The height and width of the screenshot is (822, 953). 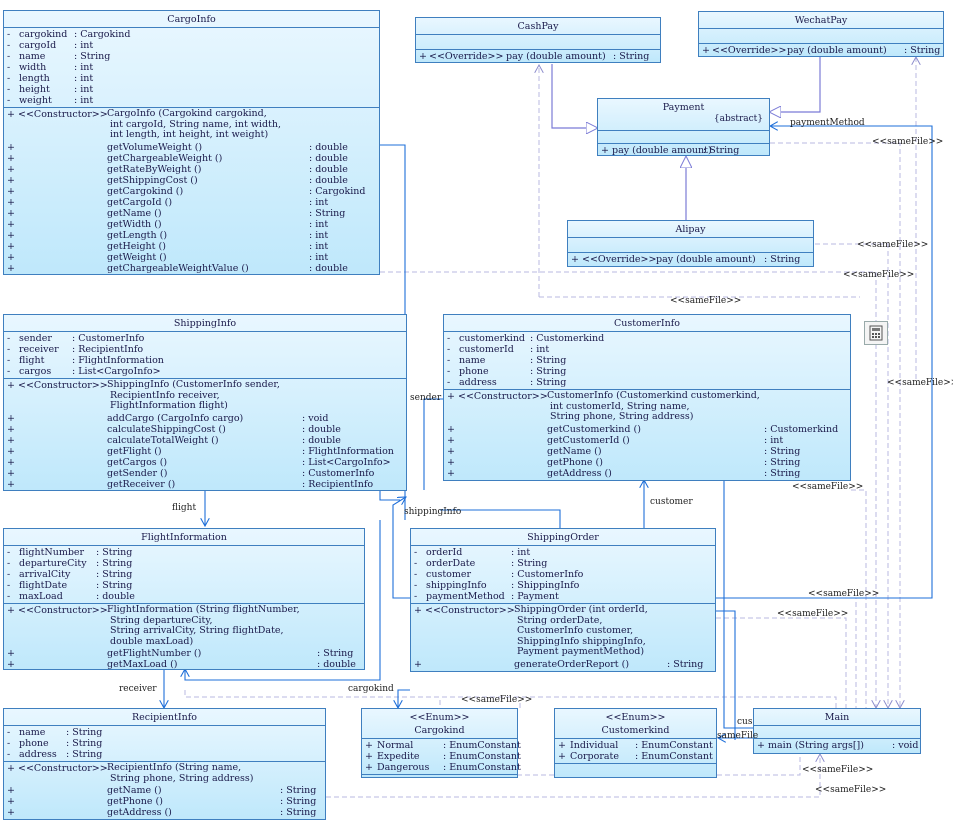 What do you see at coordinates (191, 158) in the screenshot?
I see `operation-row: + getChargeableWeight (): double` at bounding box center [191, 158].